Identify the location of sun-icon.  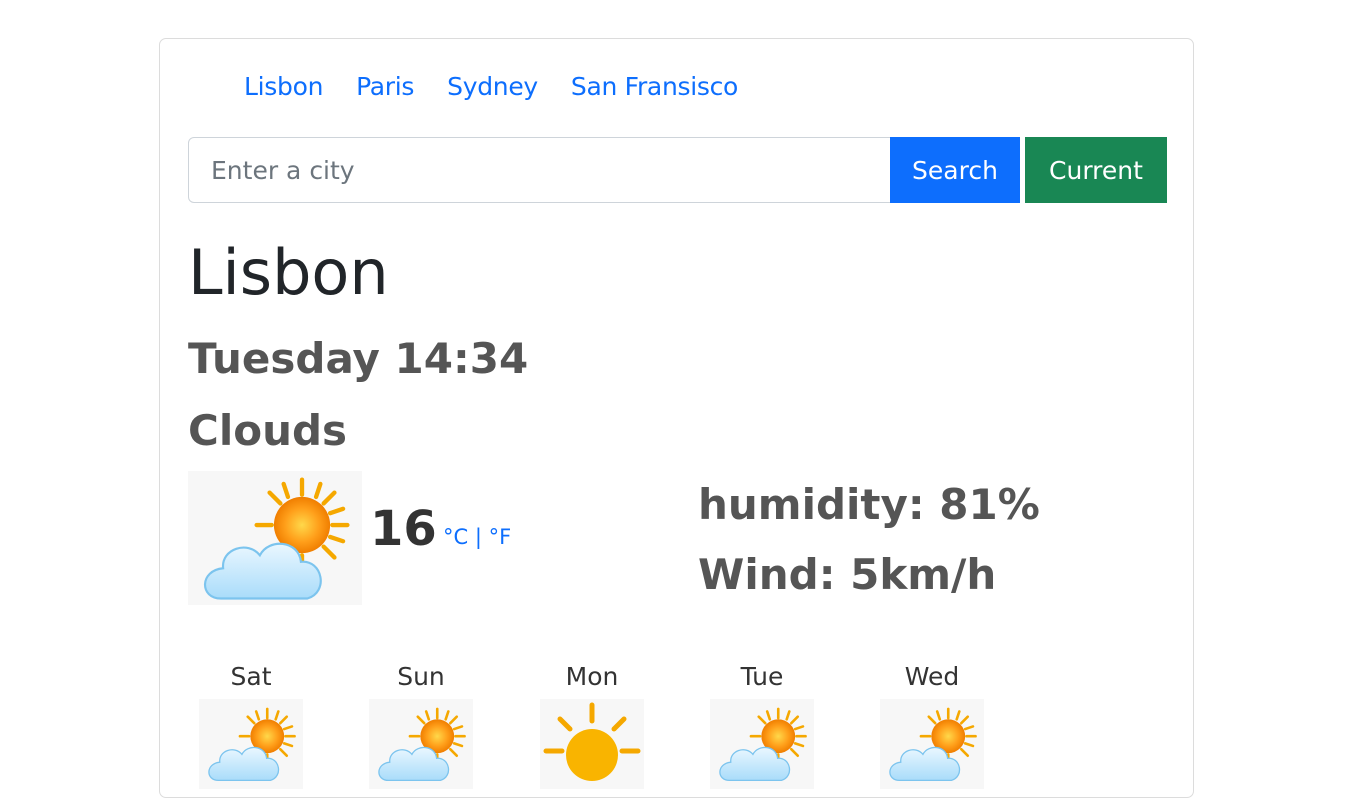
(592, 744).